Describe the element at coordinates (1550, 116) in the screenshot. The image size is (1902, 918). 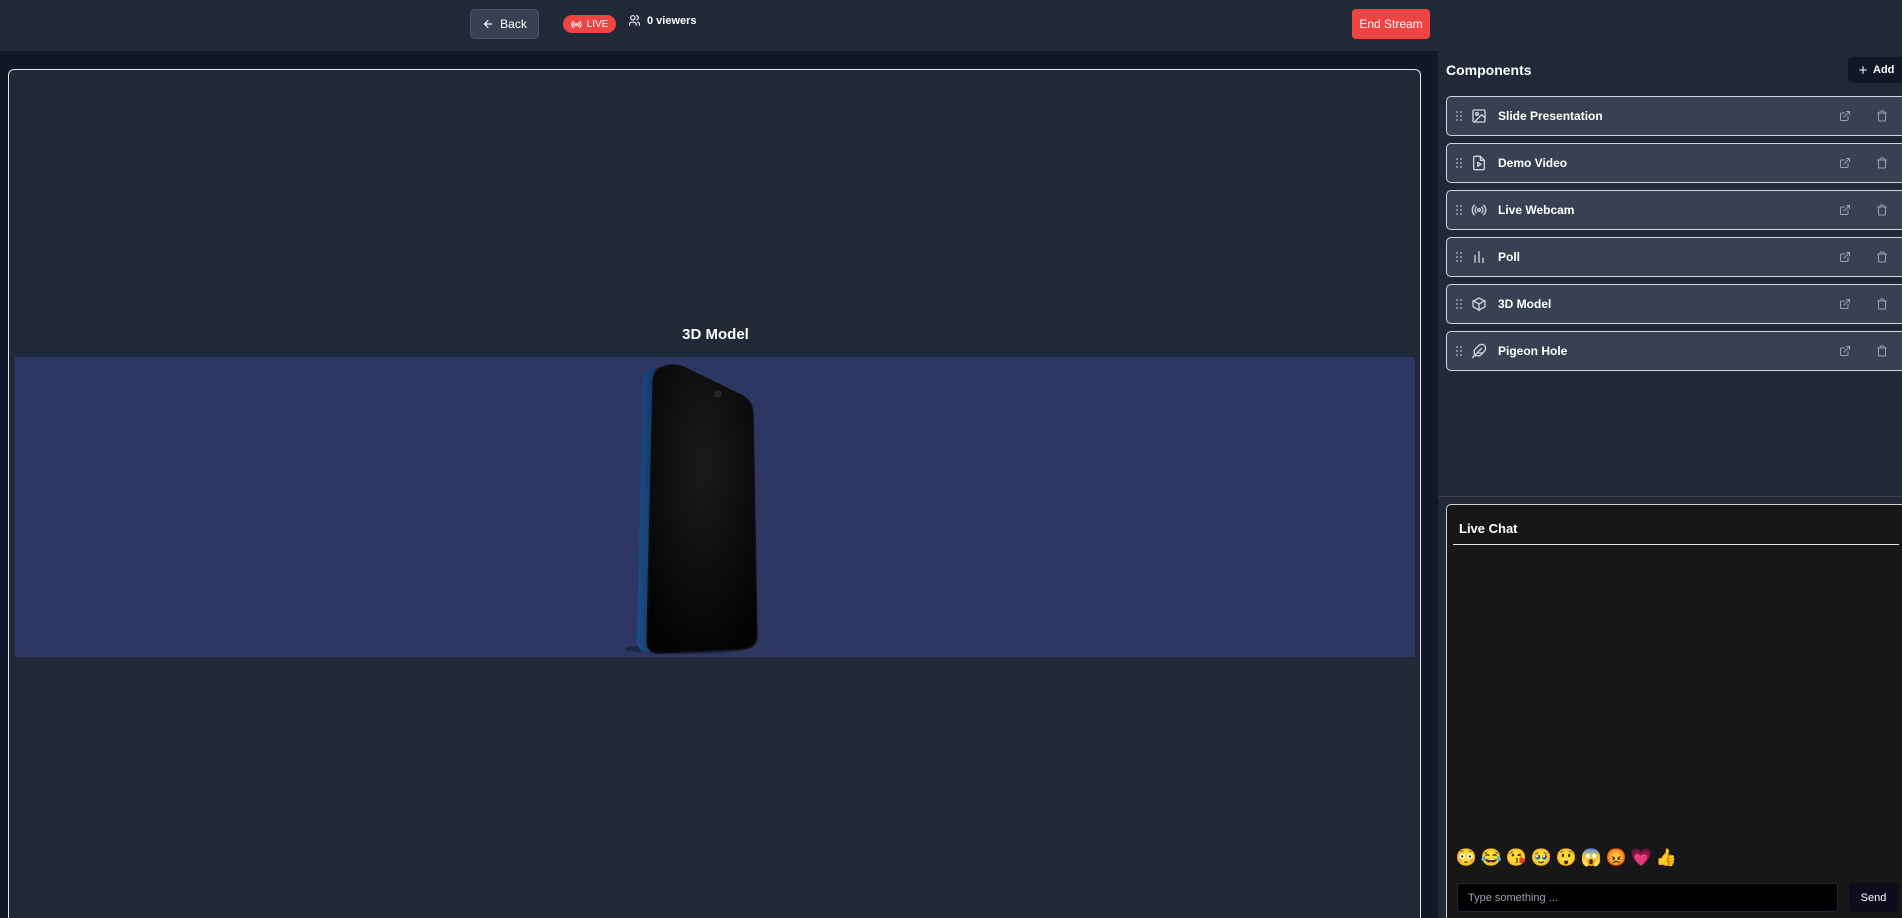
I see `component-label: Slide Presentation` at that location.